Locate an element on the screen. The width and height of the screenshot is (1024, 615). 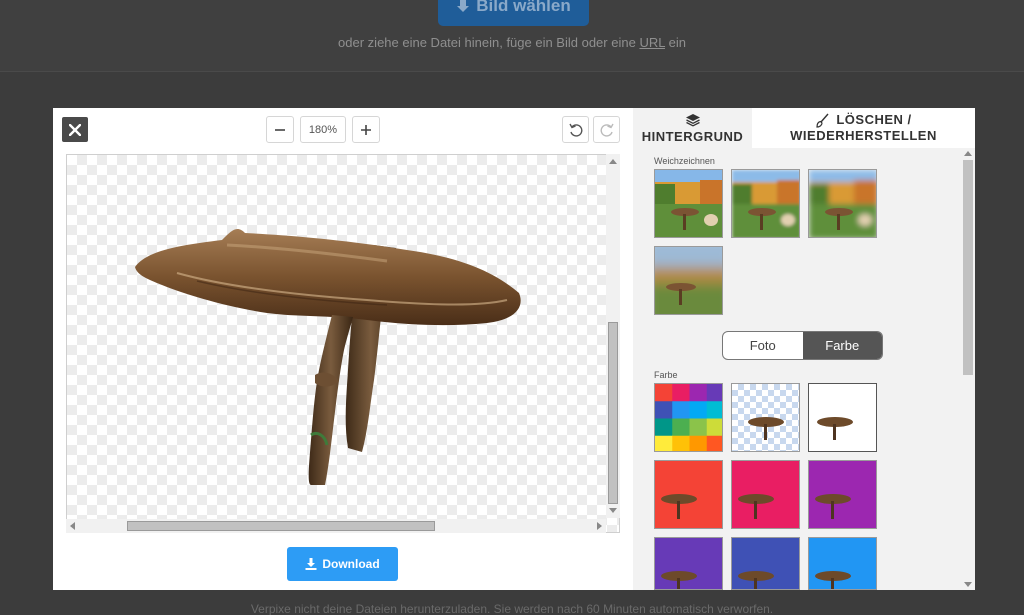
color-swatch-blue is located at coordinates (842, 563).